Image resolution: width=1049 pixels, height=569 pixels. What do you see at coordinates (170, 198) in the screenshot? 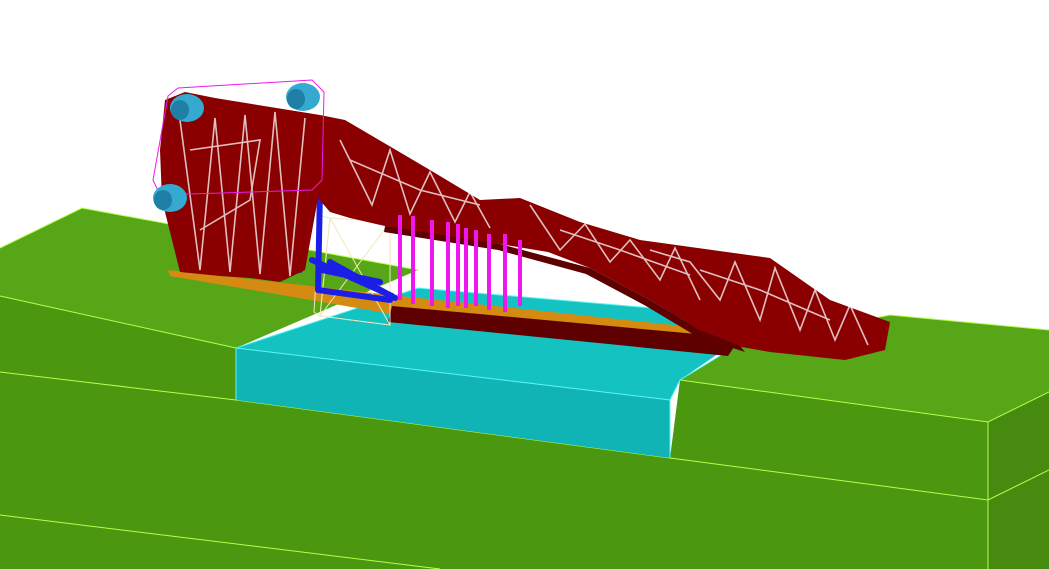
I see `roller-bottom-left` at bounding box center [170, 198].